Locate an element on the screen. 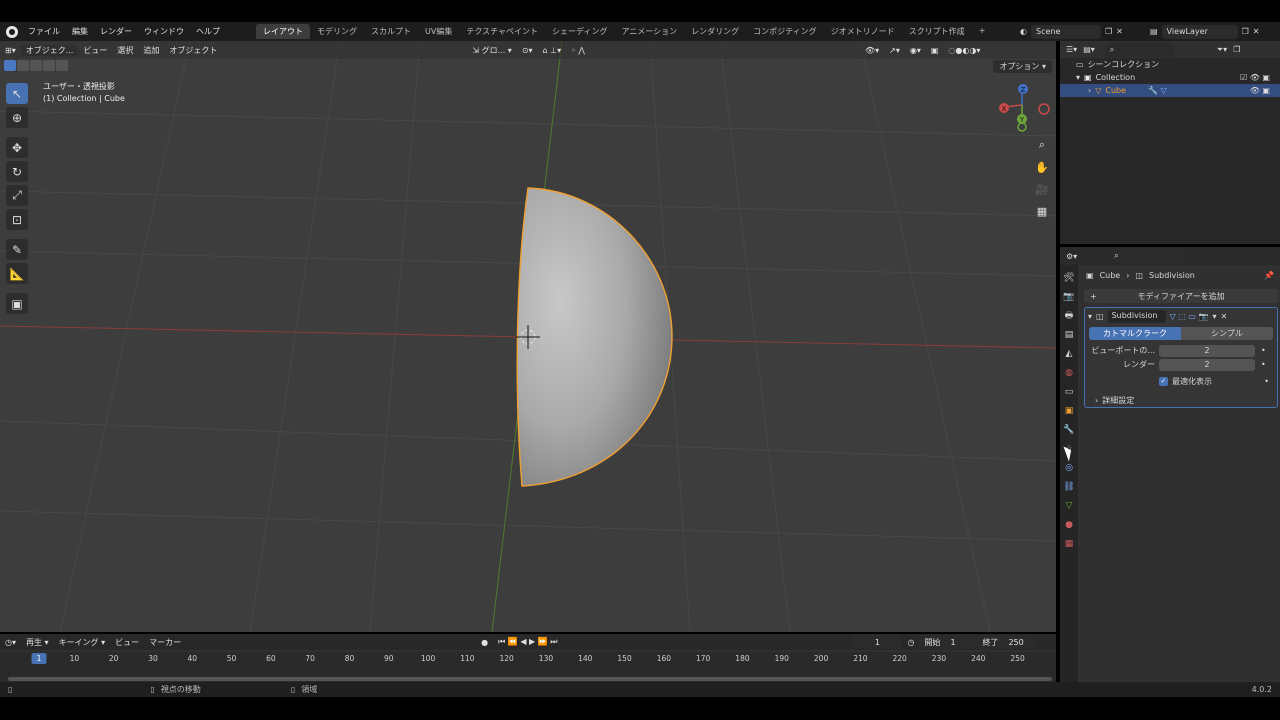 Image resolution: width=1280 pixels, height=720 pixels. half-sphere-mesh is located at coordinates (594, 337).